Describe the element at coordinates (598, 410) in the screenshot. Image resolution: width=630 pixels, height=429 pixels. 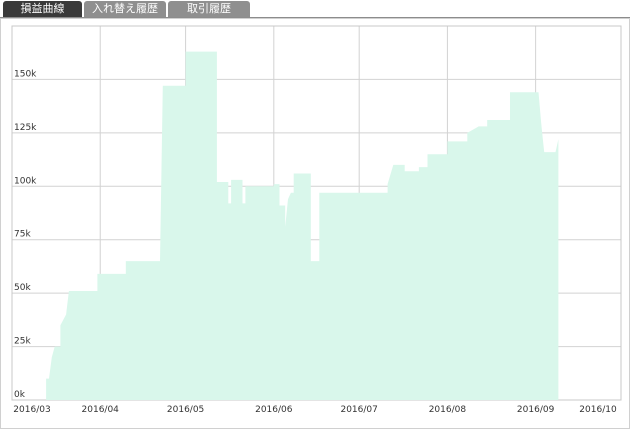
I see `x-tick-label: 2016/10` at that location.